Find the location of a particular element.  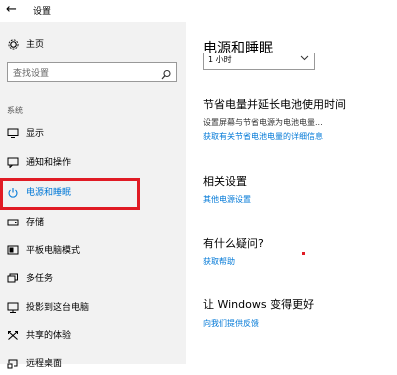

sidebar-item-label: 远程桌面 is located at coordinates (44, 364).